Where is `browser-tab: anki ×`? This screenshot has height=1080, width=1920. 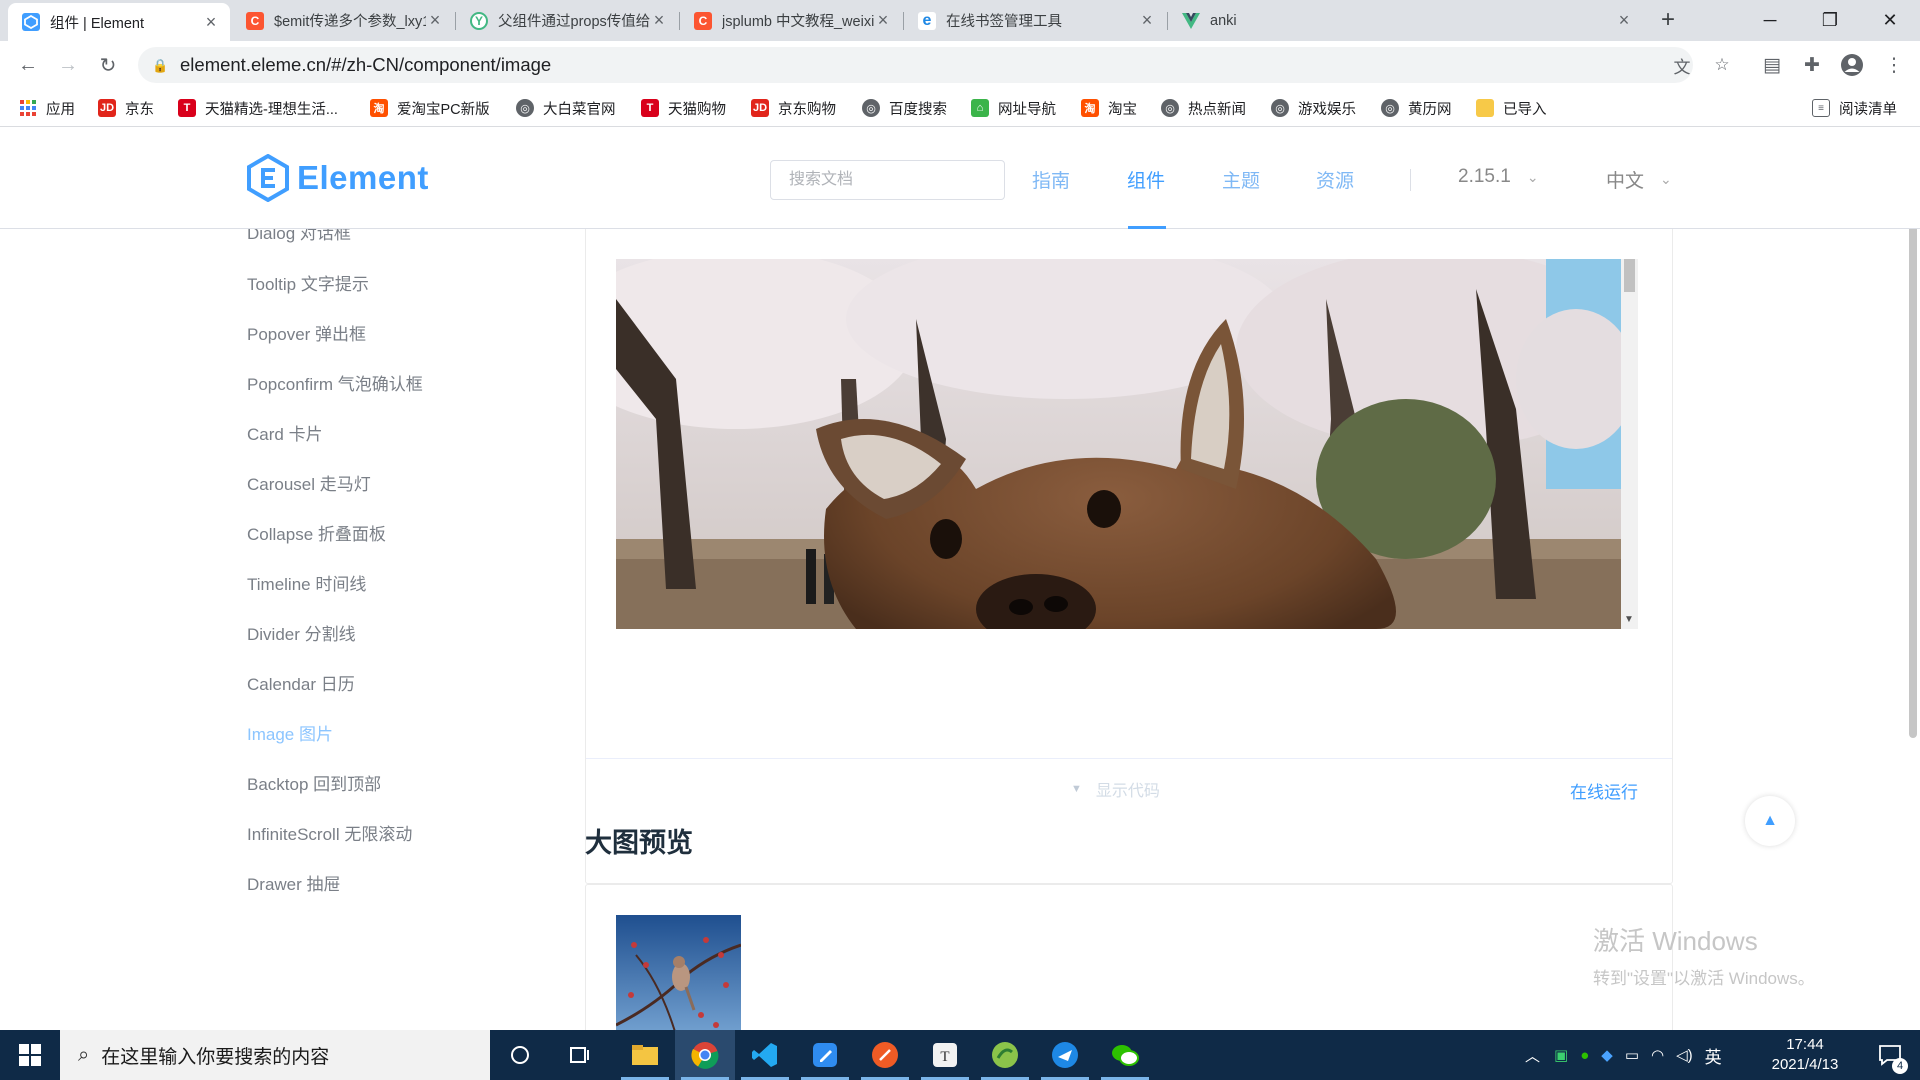 browser-tab: anki × is located at coordinates (1405, 20).